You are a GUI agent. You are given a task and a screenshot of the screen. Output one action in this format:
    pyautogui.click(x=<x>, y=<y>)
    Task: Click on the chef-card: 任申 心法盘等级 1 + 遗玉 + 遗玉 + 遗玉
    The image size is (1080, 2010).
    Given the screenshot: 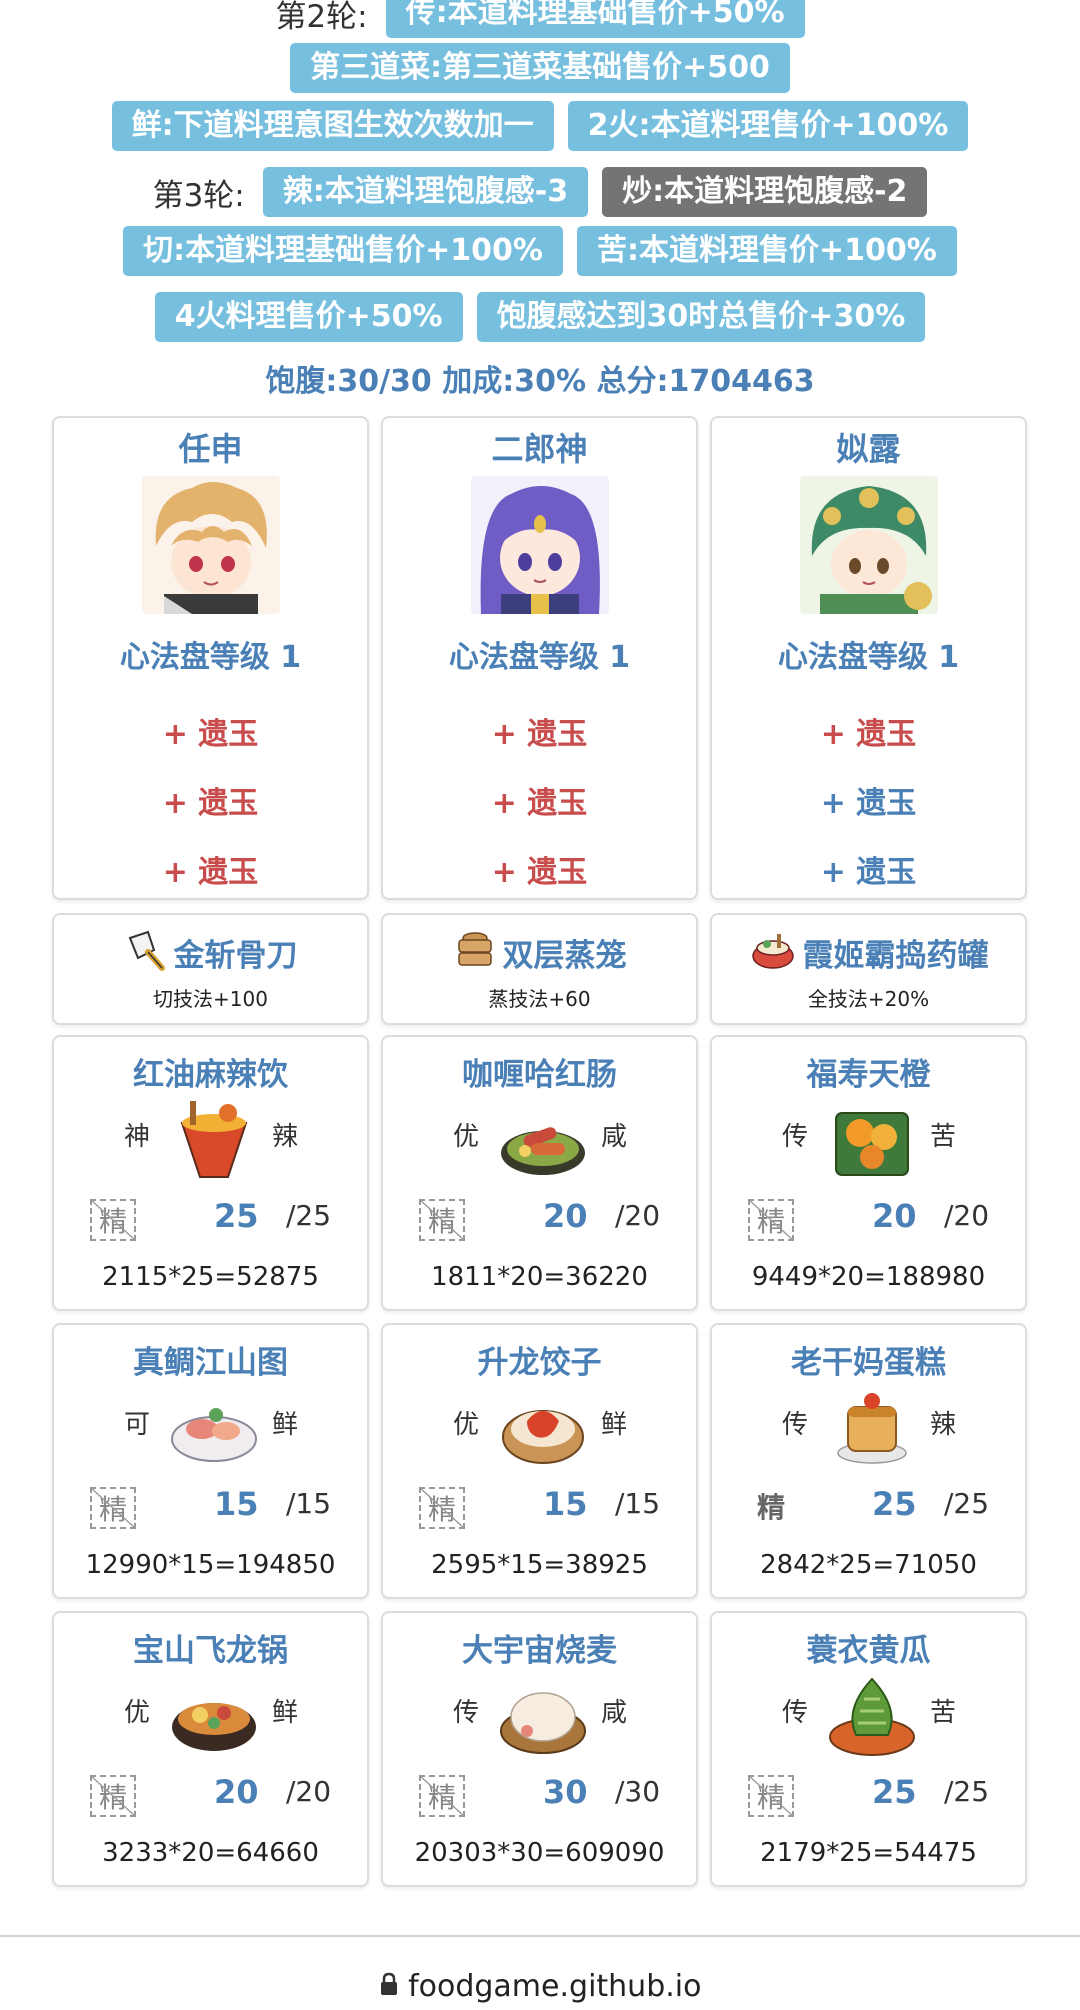 What is the action you would take?
    pyautogui.click(x=210, y=658)
    